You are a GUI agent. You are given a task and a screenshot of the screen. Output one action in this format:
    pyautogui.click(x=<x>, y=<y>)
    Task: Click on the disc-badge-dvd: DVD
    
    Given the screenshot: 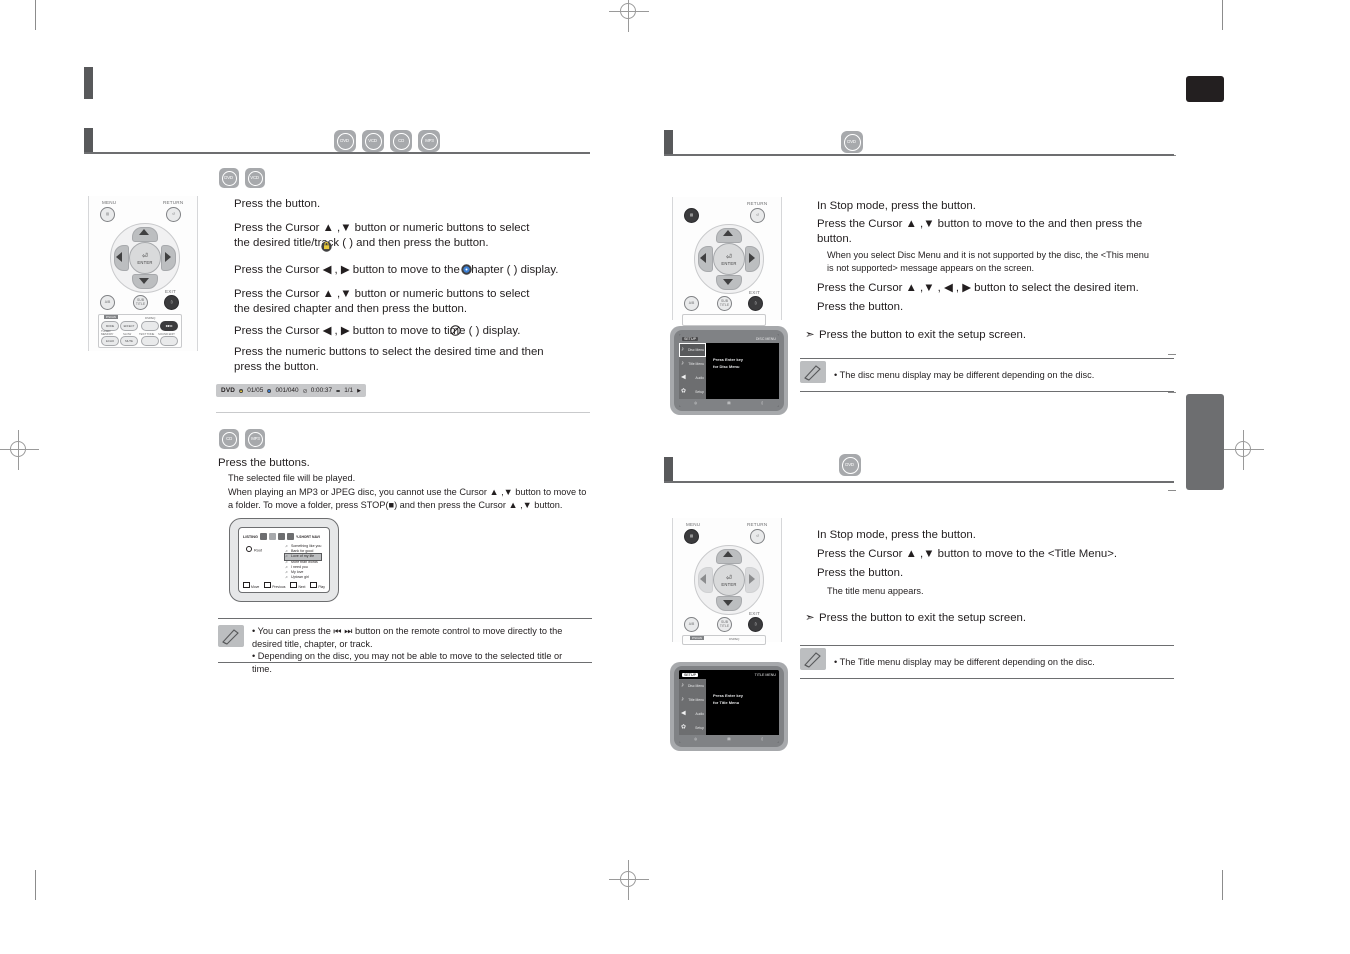 What is the action you would take?
    pyautogui.click(x=345, y=141)
    